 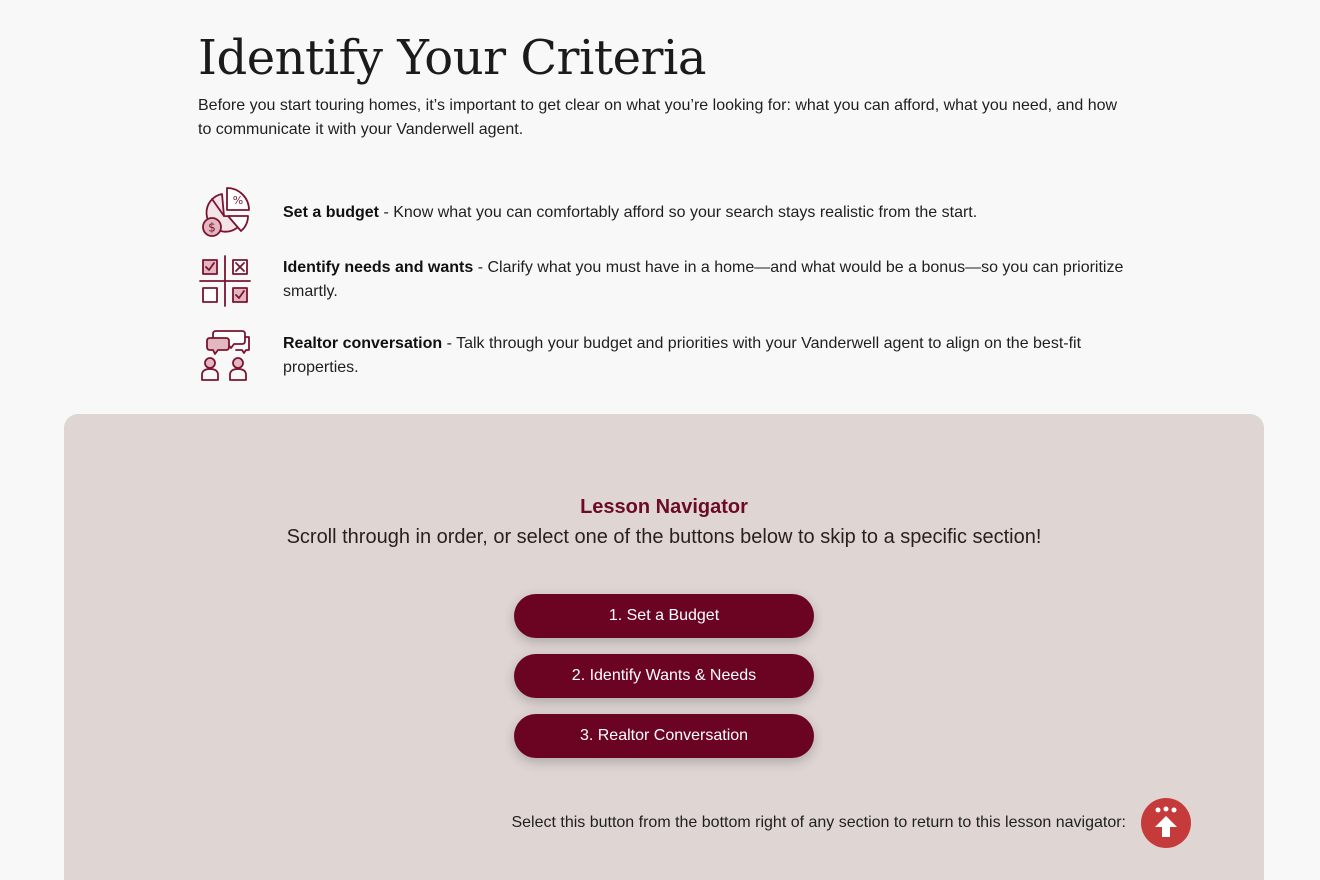 I want to click on criteria-title: Identify needs and wants, so click(x=378, y=267).